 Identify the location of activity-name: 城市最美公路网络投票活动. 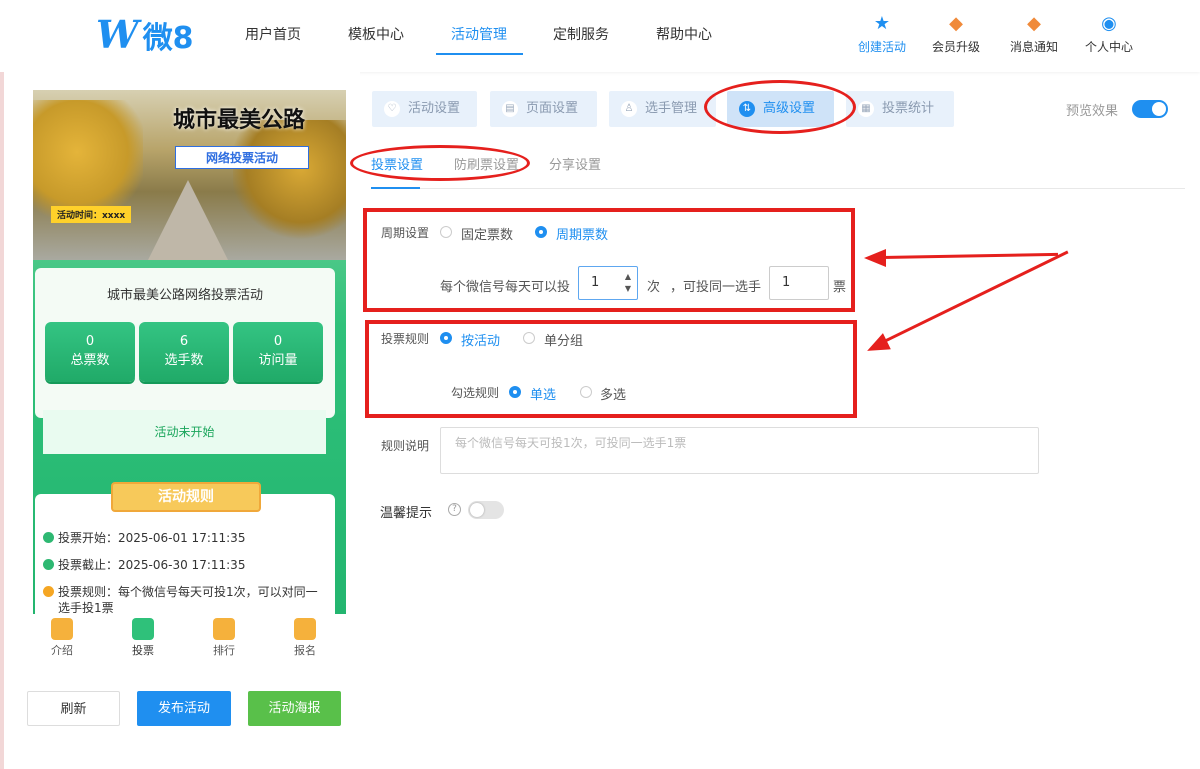
(184, 295).